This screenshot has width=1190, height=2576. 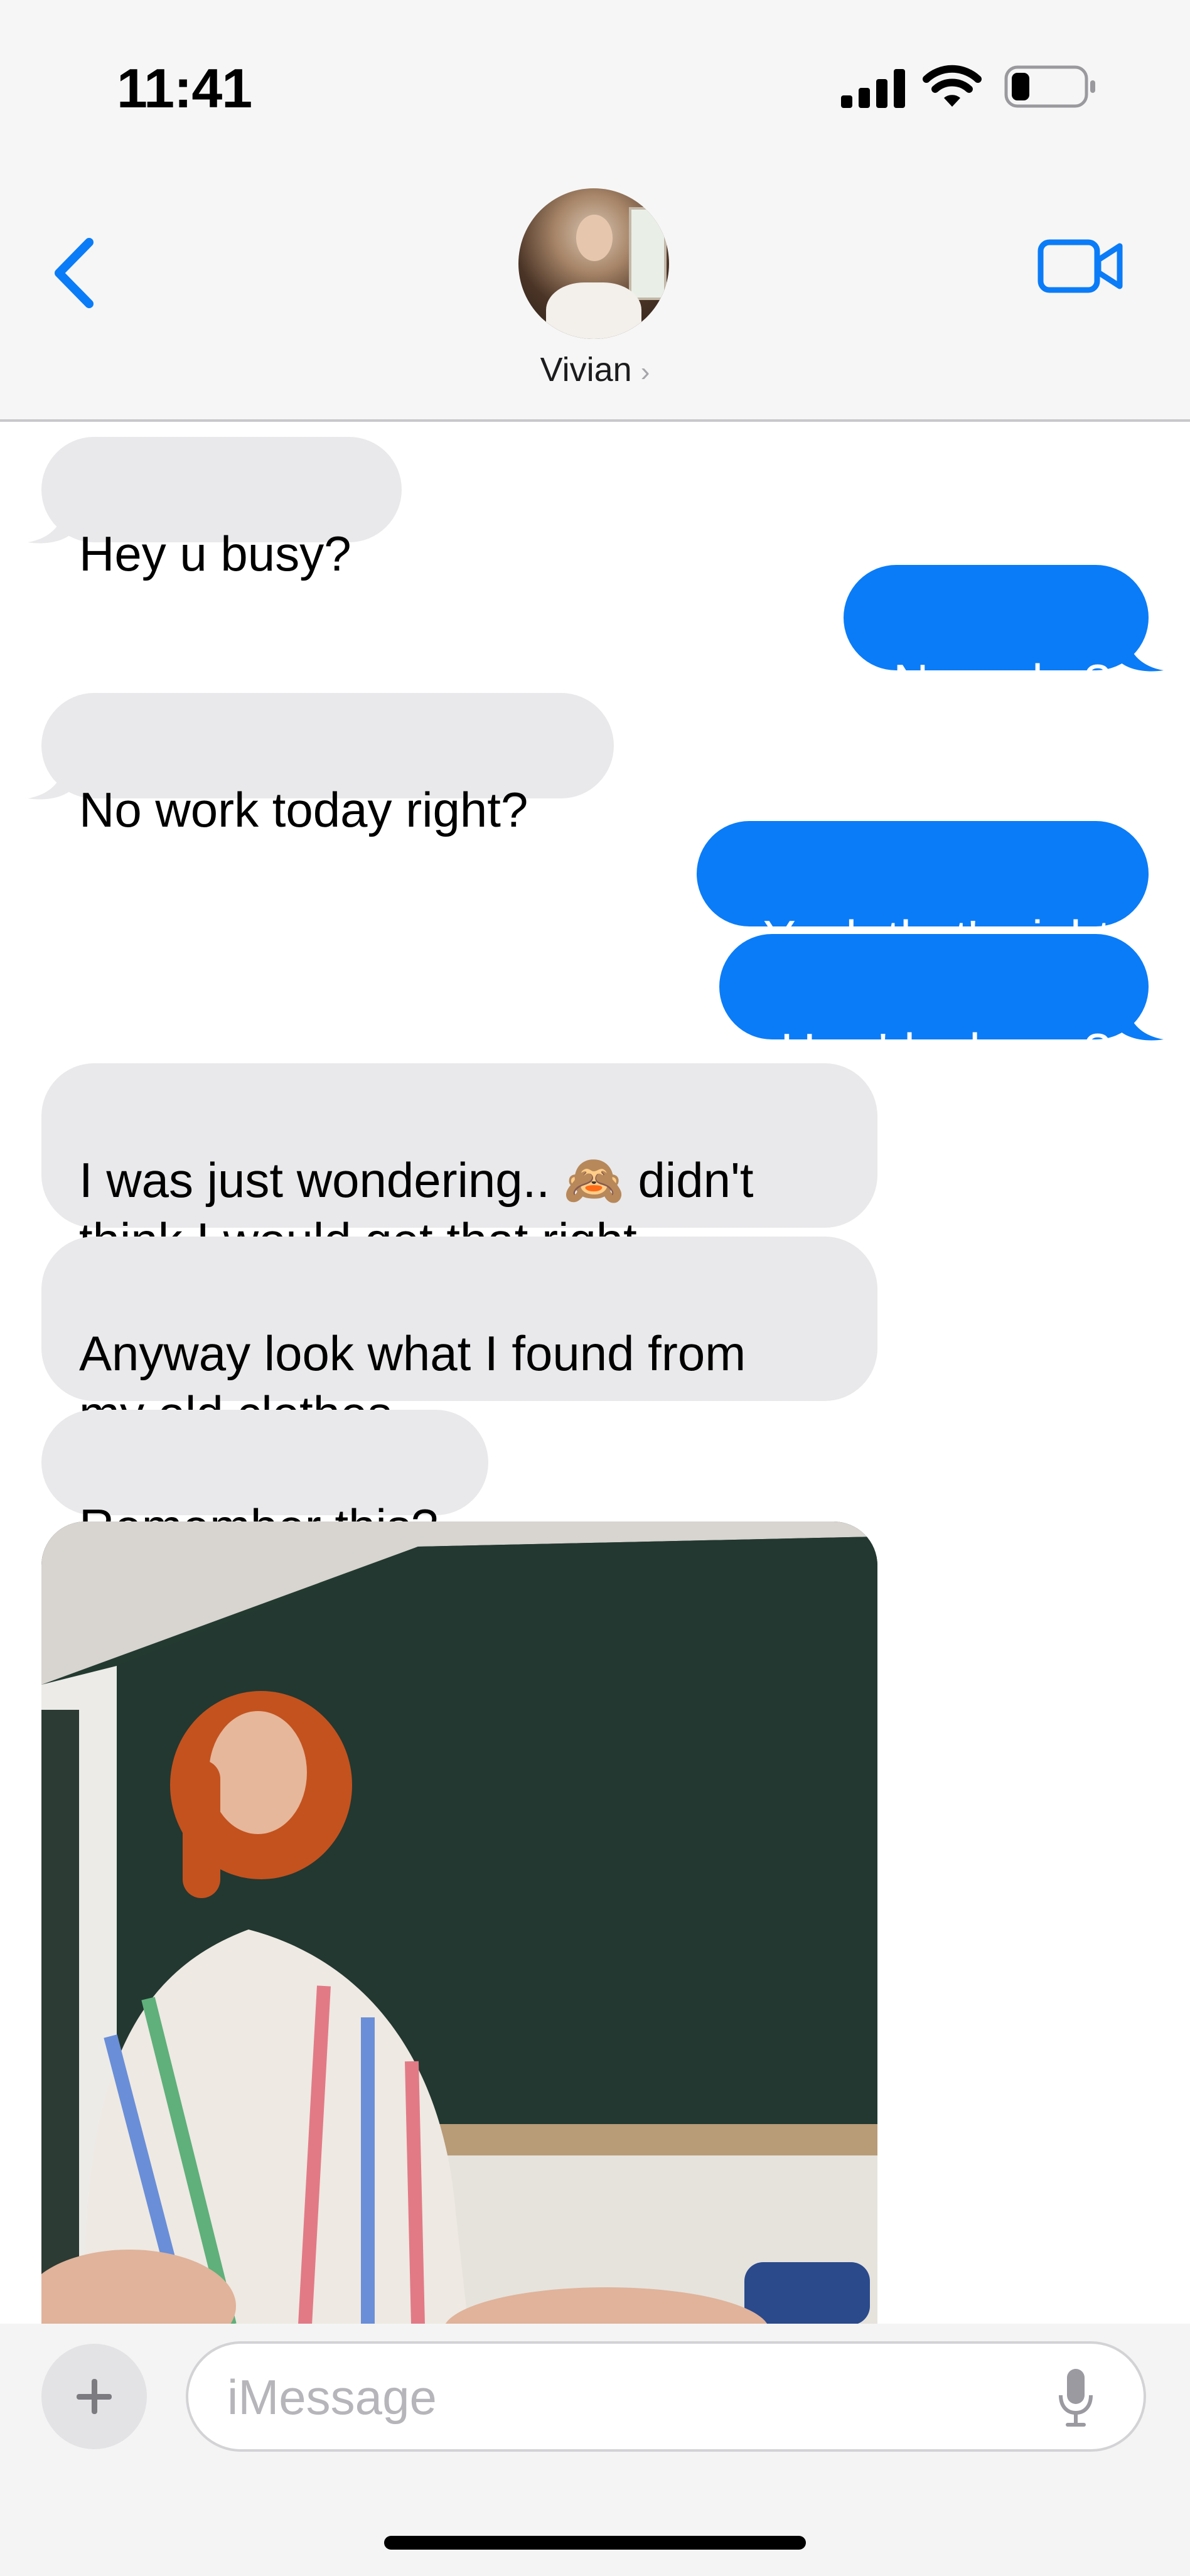 I want to click on avatar-face, so click(x=594, y=238).